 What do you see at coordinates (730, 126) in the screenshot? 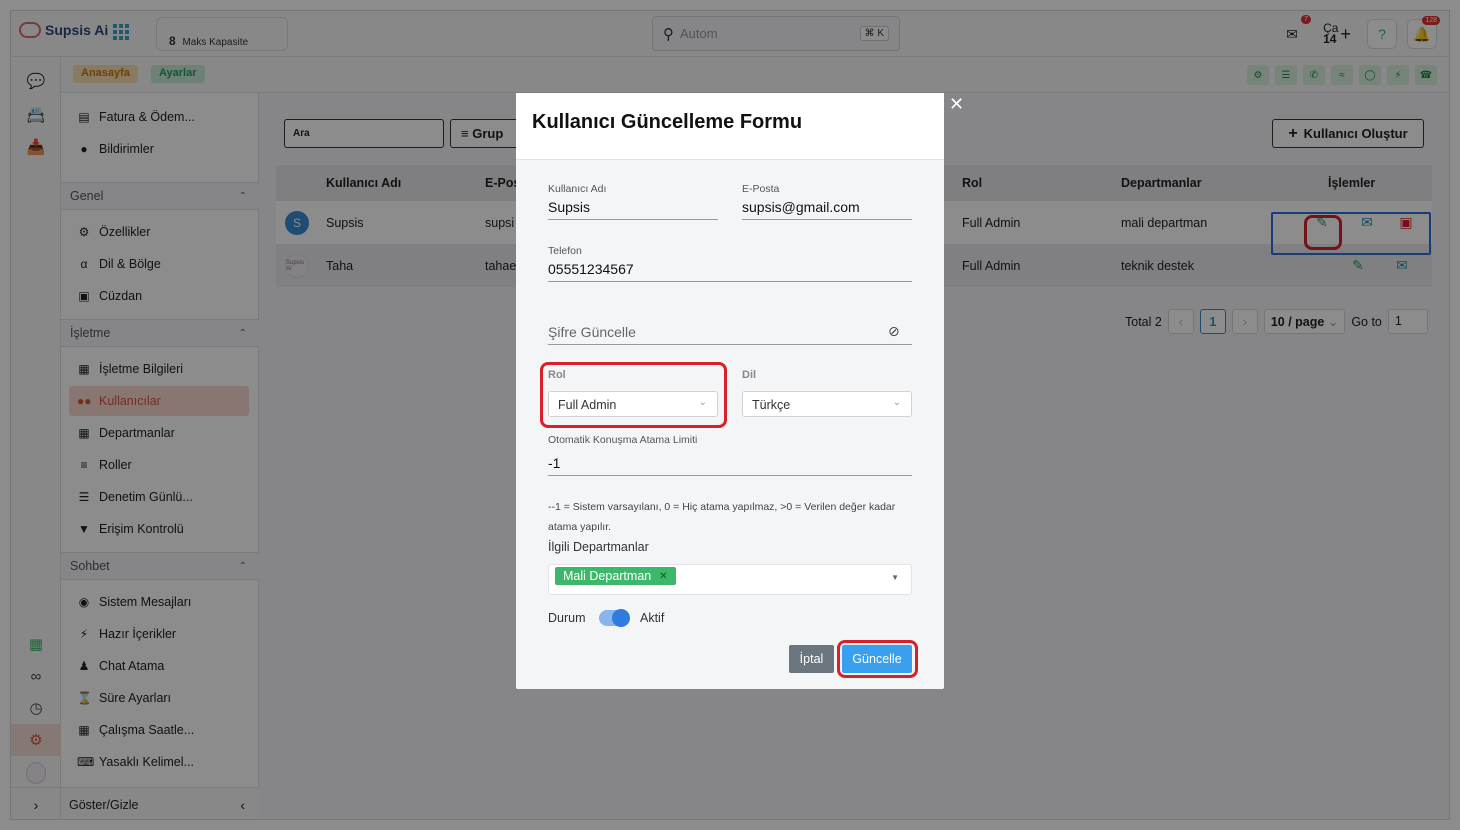
I see `modal-title: Kullanıcı Güncelleme Formu` at bounding box center [730, 126].